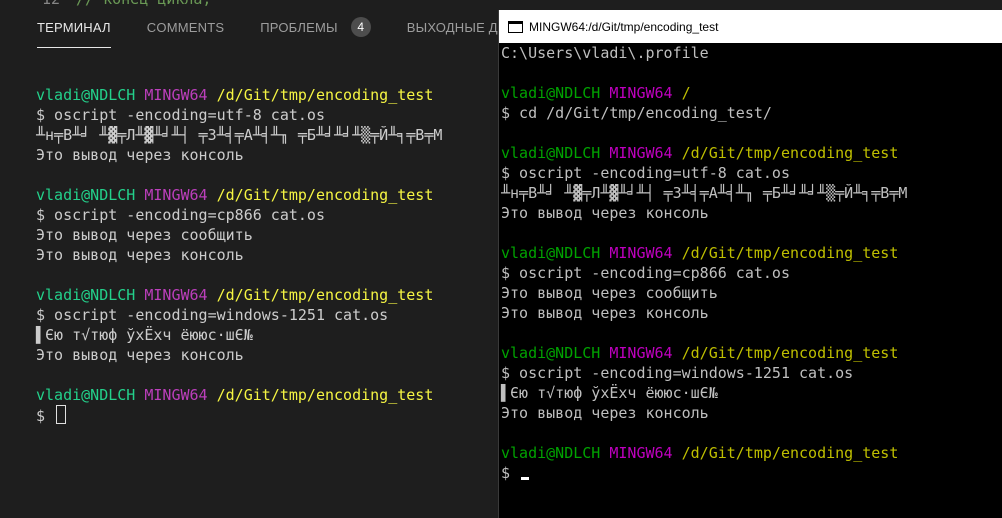 The image size is (1002, 518). I want to click on tab-output: ВЫХОДНЫЕ ДАННЫЕ, so click(453, 27).